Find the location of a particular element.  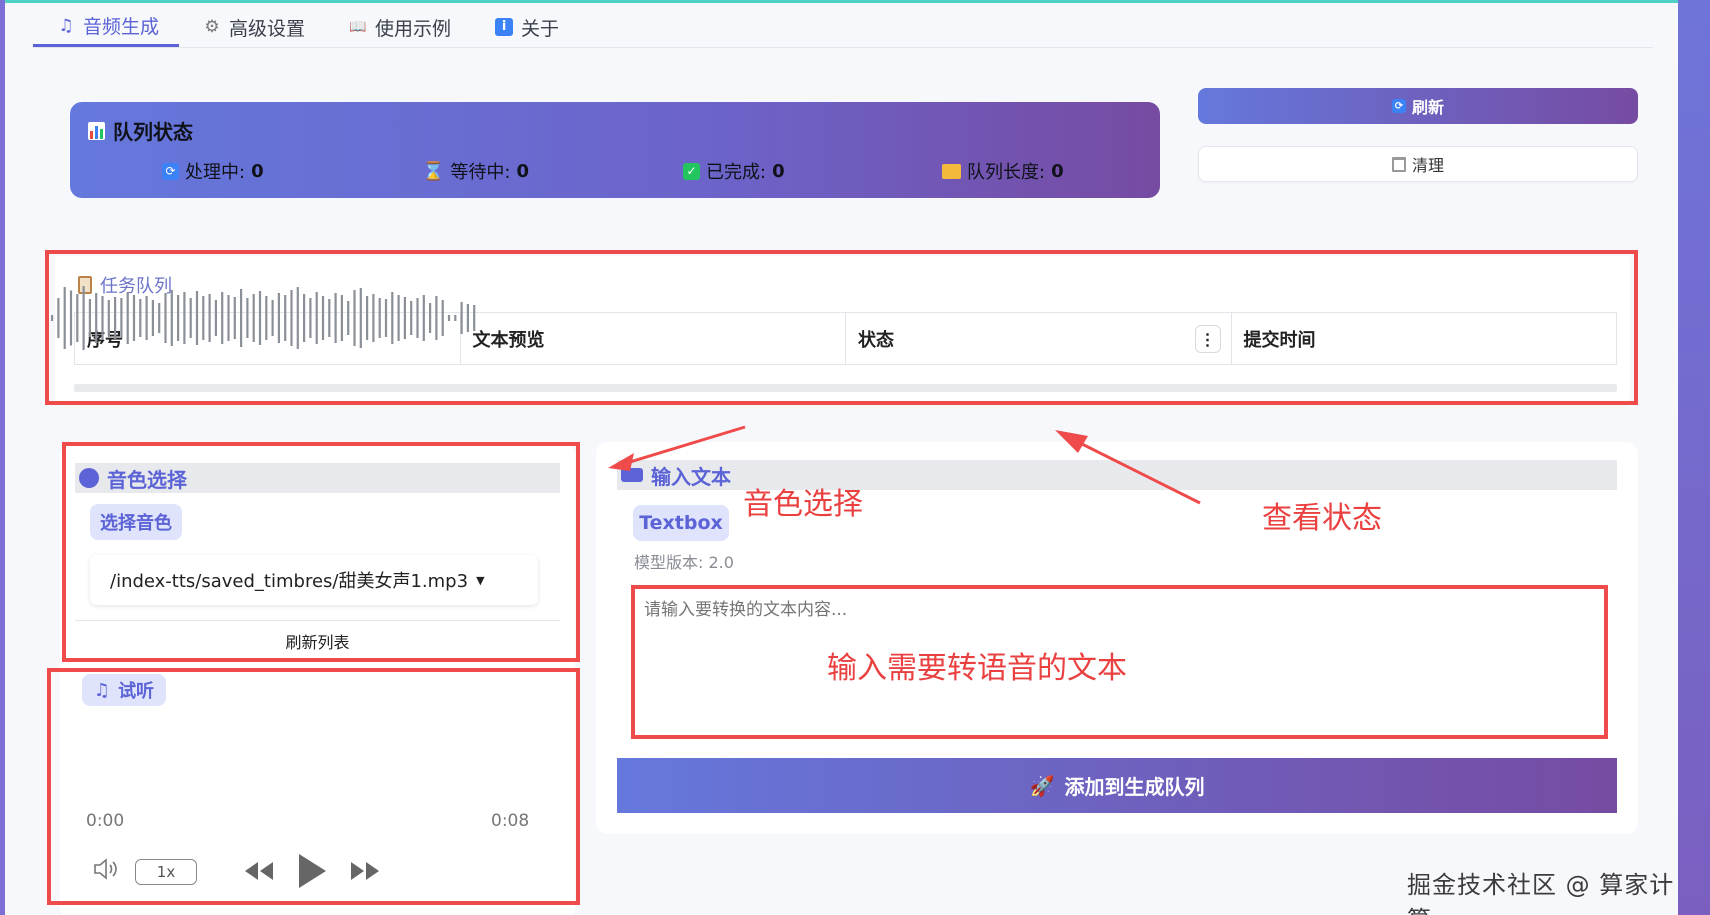

refresh-icon: ⟳ is located at coordinates (170, 171).